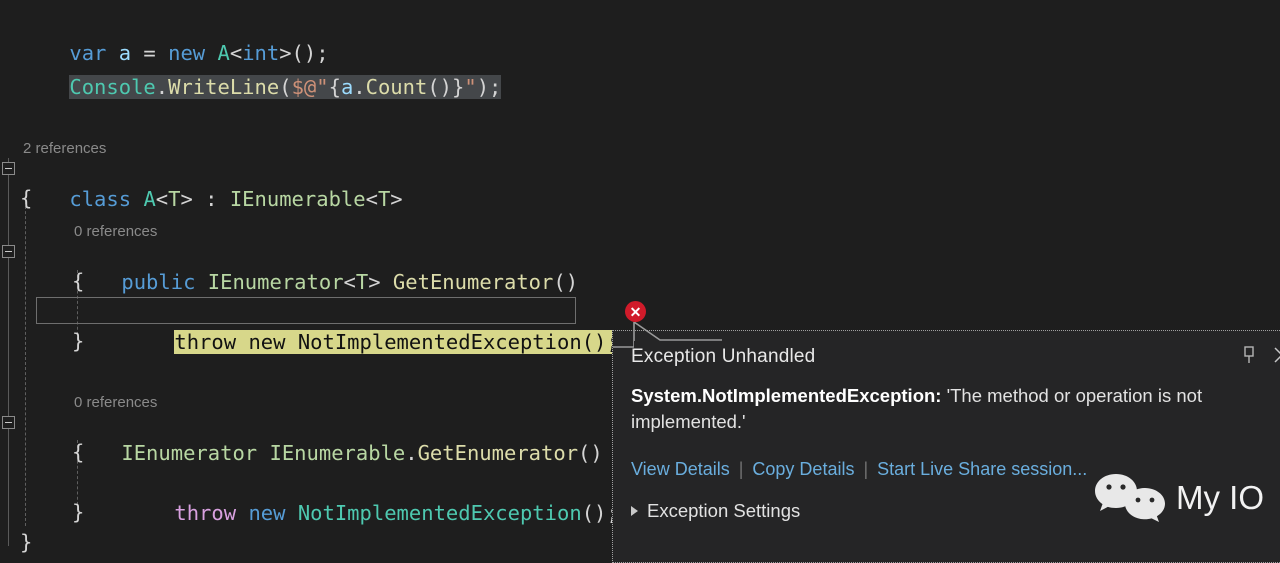  Describe the element at coordinates (498, 452) in the screenshot. I see `token-GetEnumerator2: GetEnumerator` at that location.